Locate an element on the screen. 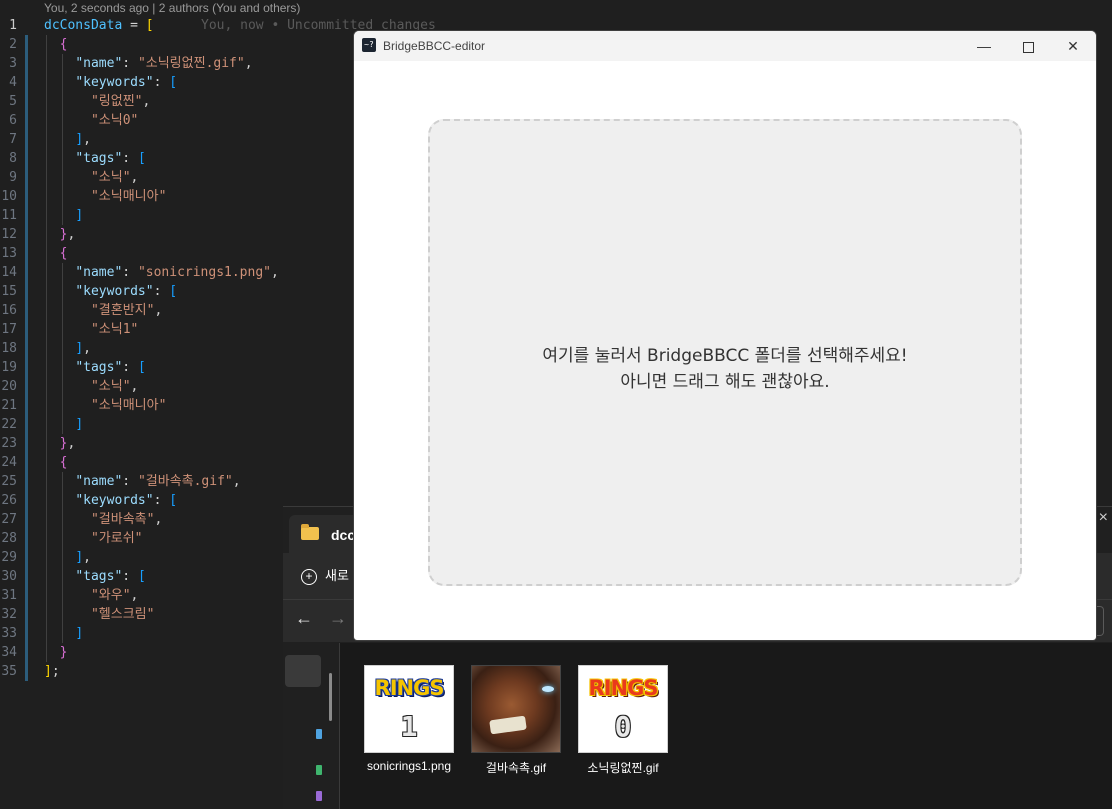 The width and height of the screenshot is (1112, 809). line-number: 12 is located at coordinates (9, 234).